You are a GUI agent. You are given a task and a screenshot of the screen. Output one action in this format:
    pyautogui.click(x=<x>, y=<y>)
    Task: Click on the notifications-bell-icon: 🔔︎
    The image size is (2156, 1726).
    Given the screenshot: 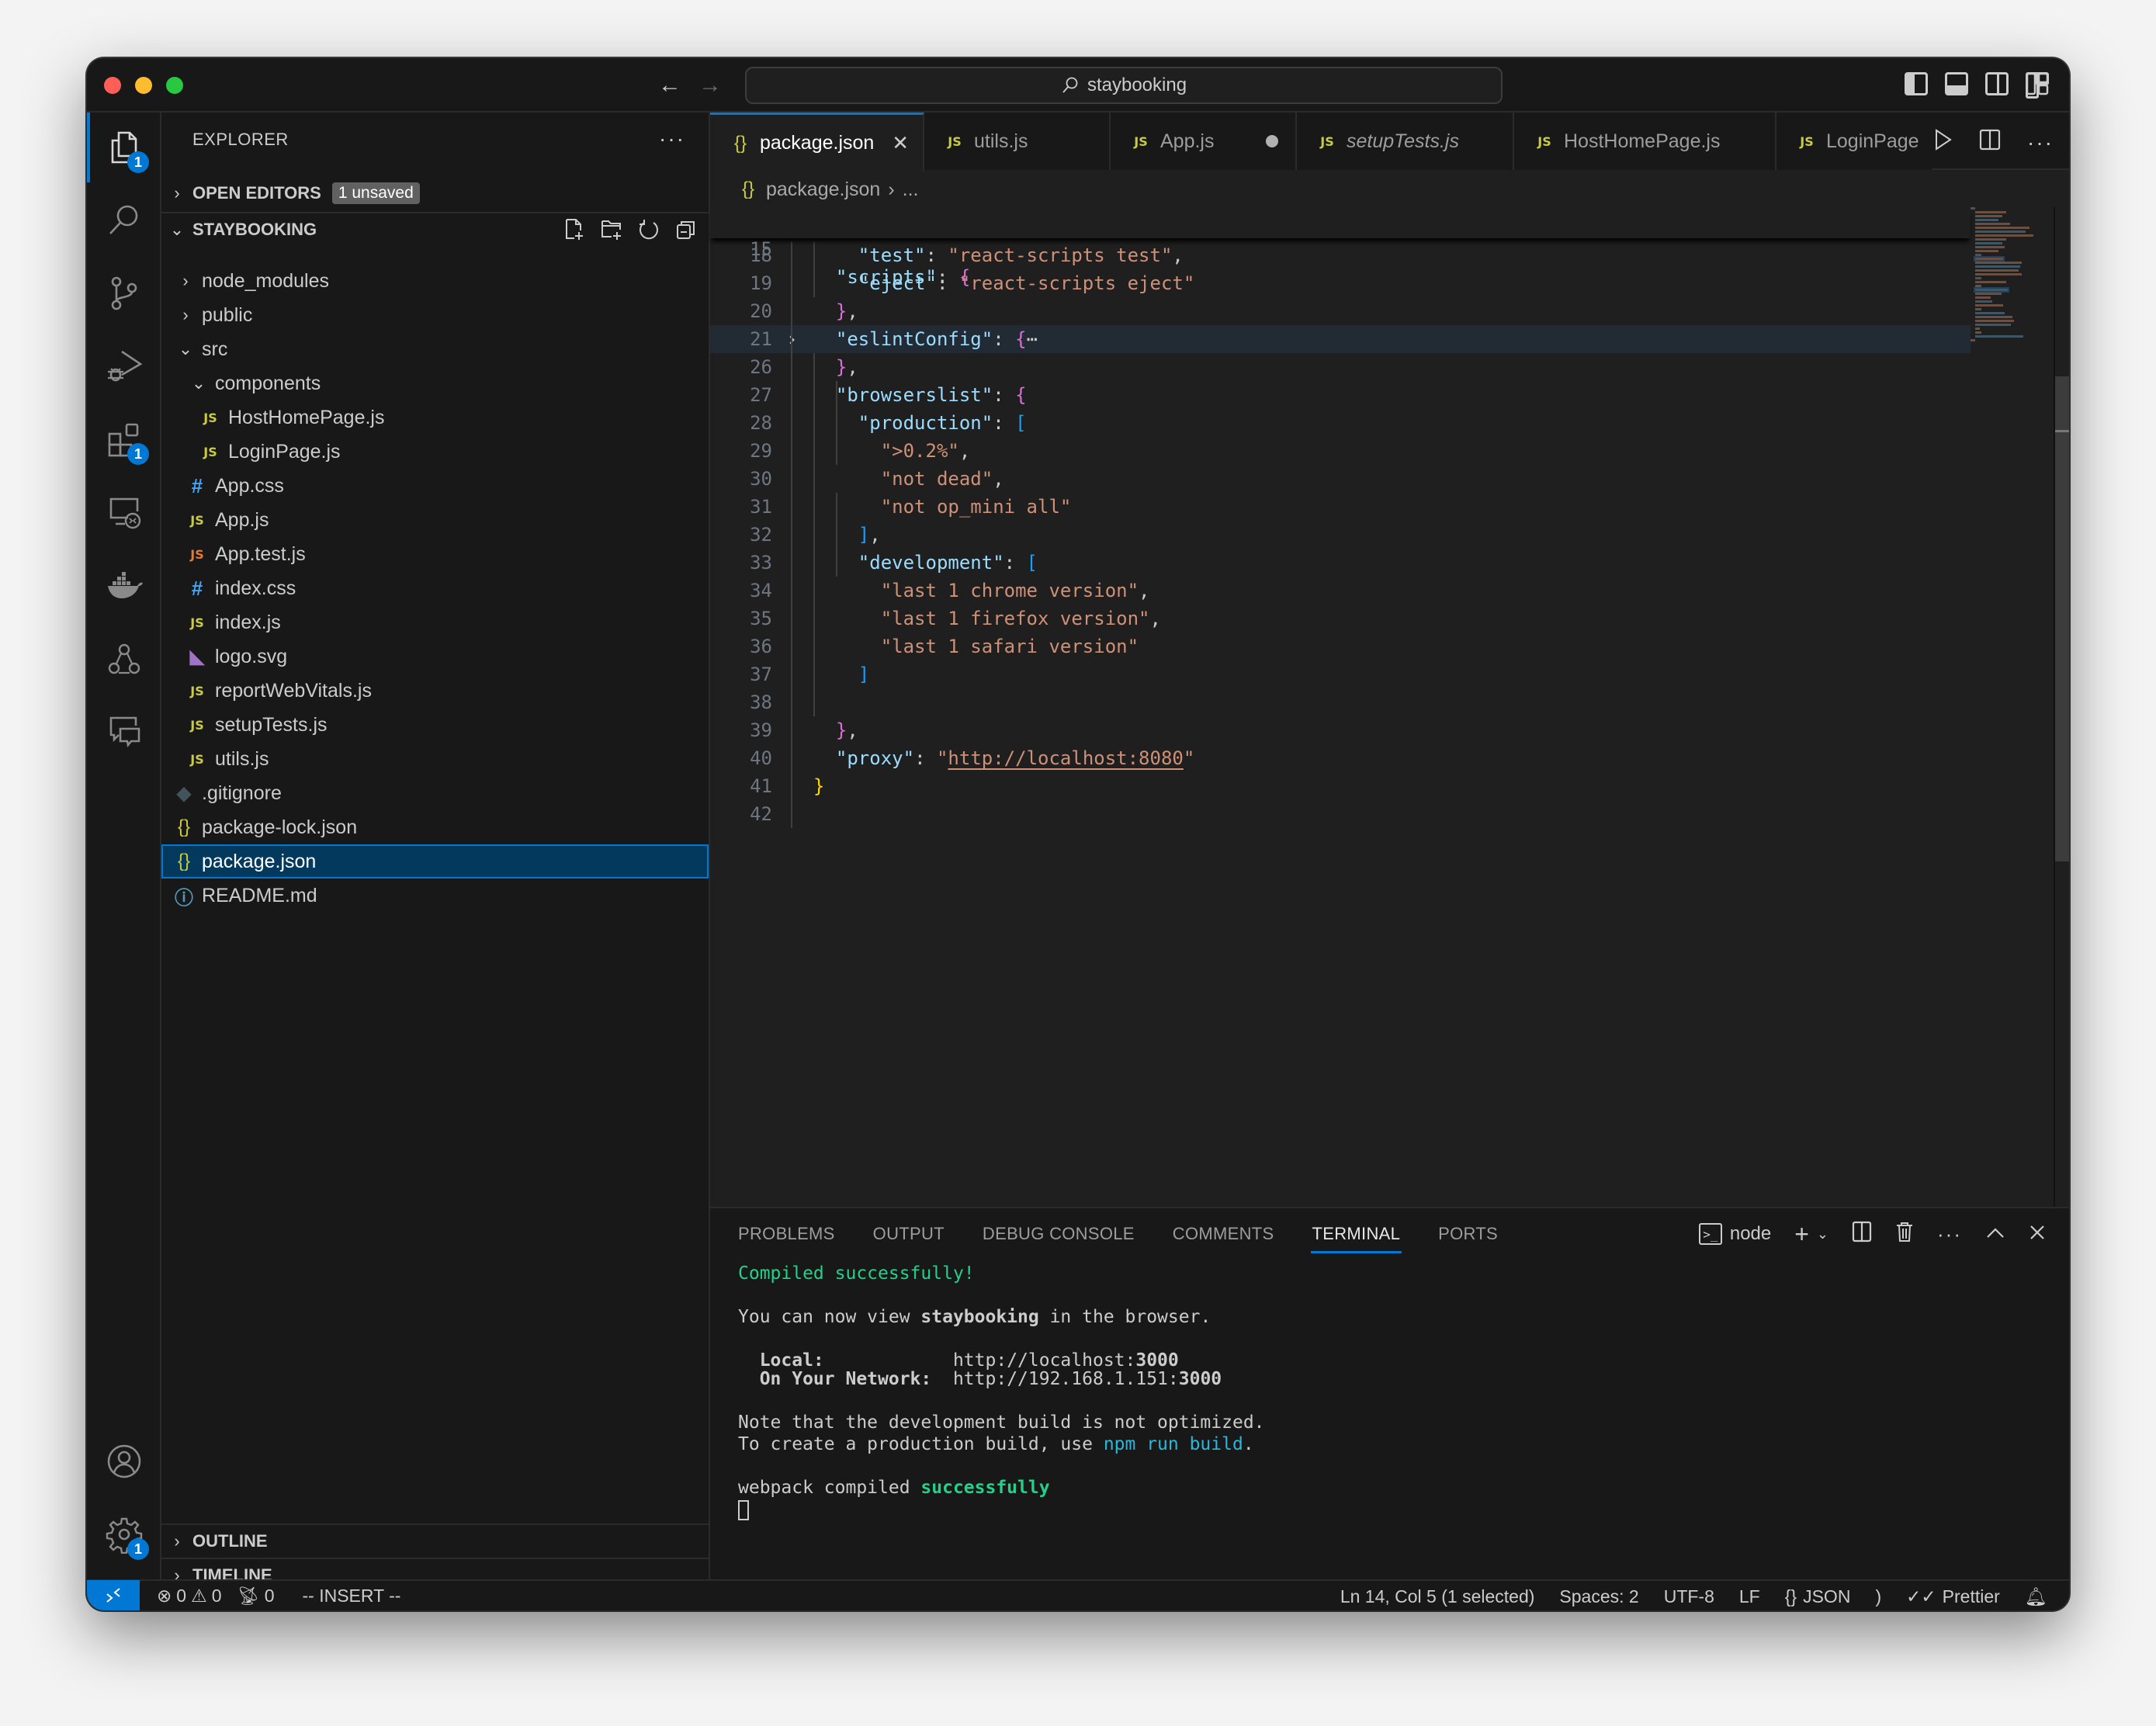 What is the action you would take?
    pyautogui.click(x=2036, y=1596)
    